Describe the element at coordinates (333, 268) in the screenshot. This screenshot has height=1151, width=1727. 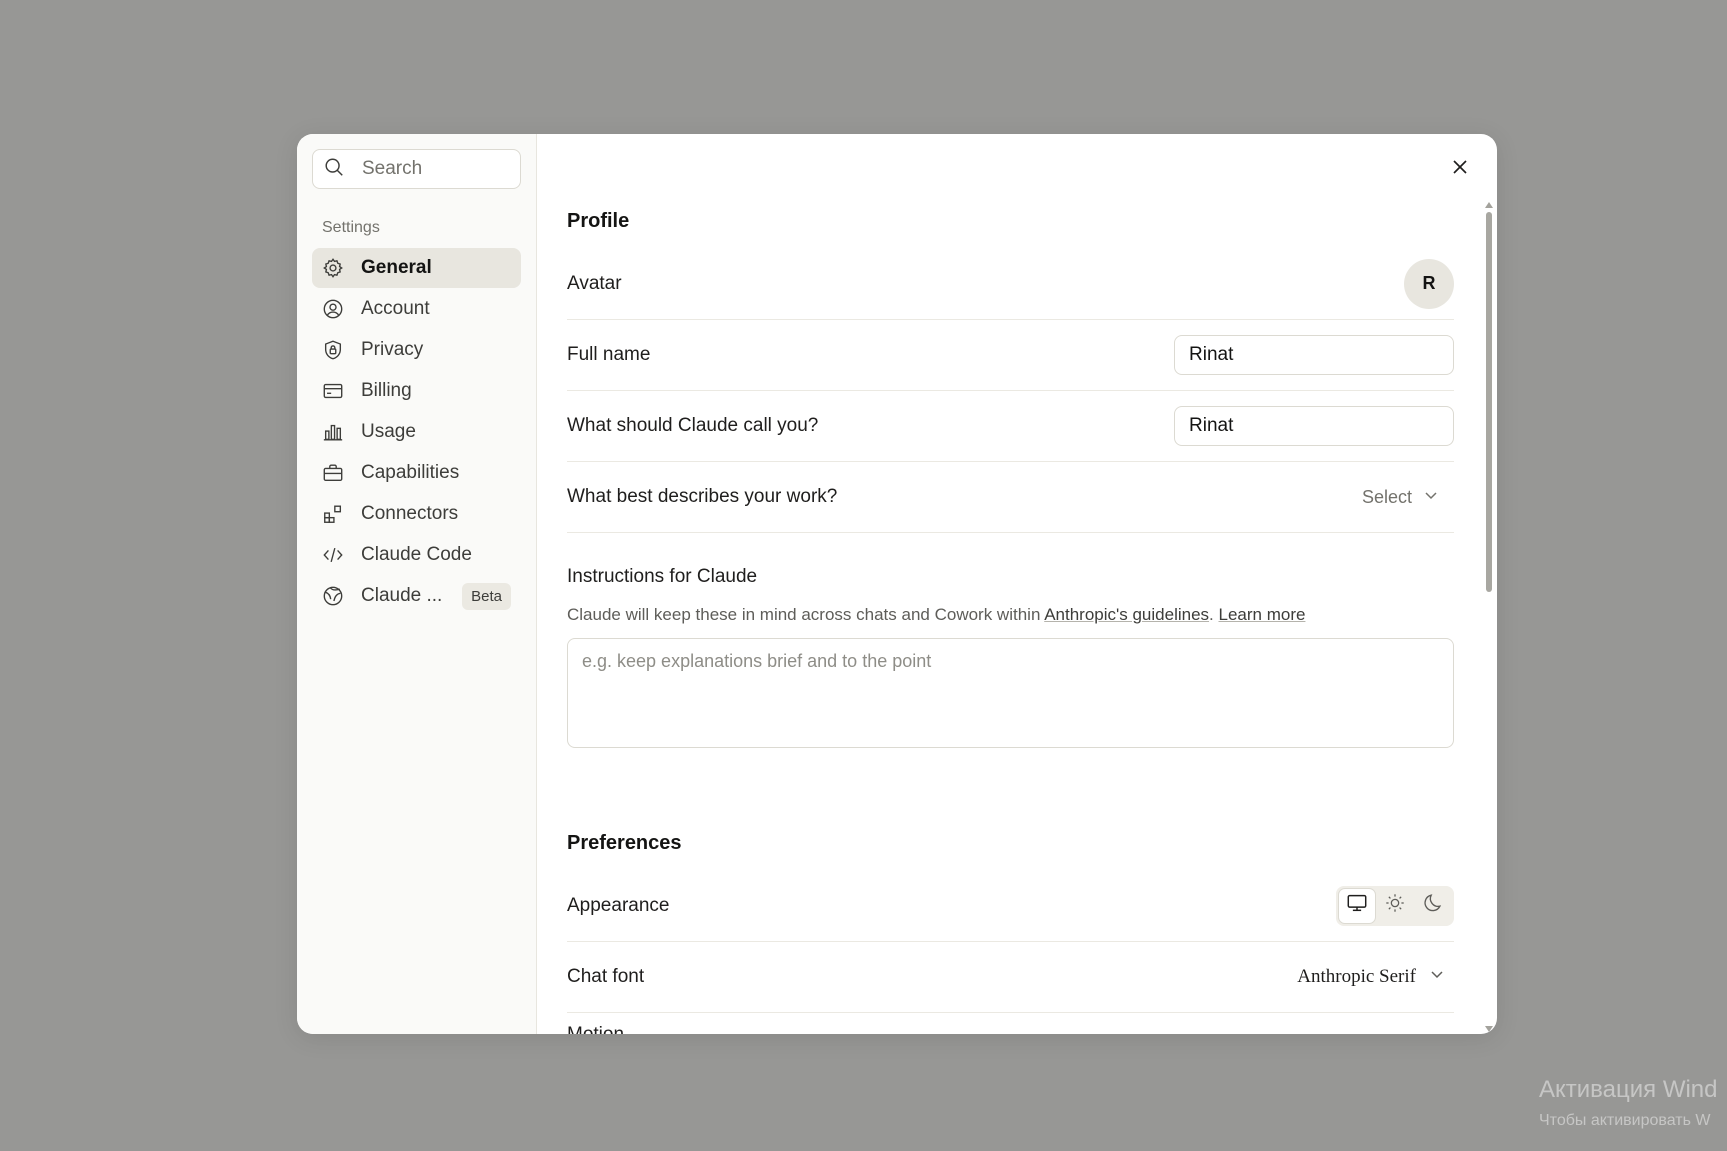
I see `gear-icon` at that location.